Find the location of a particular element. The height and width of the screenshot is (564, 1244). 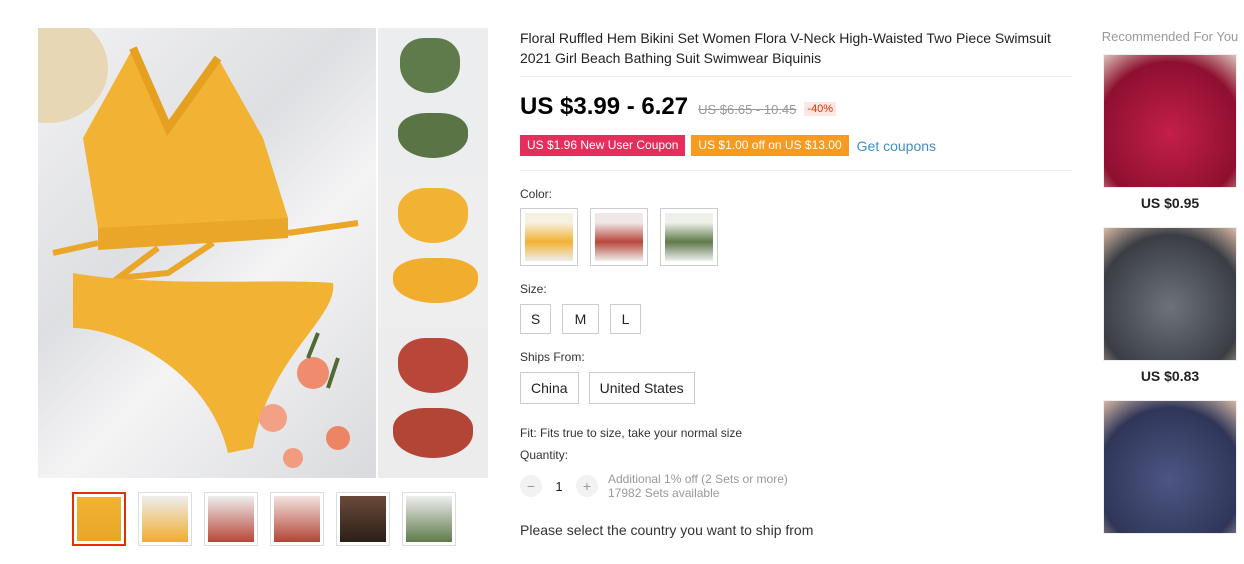

color-option-yellow is located at coordinates (549, 237).